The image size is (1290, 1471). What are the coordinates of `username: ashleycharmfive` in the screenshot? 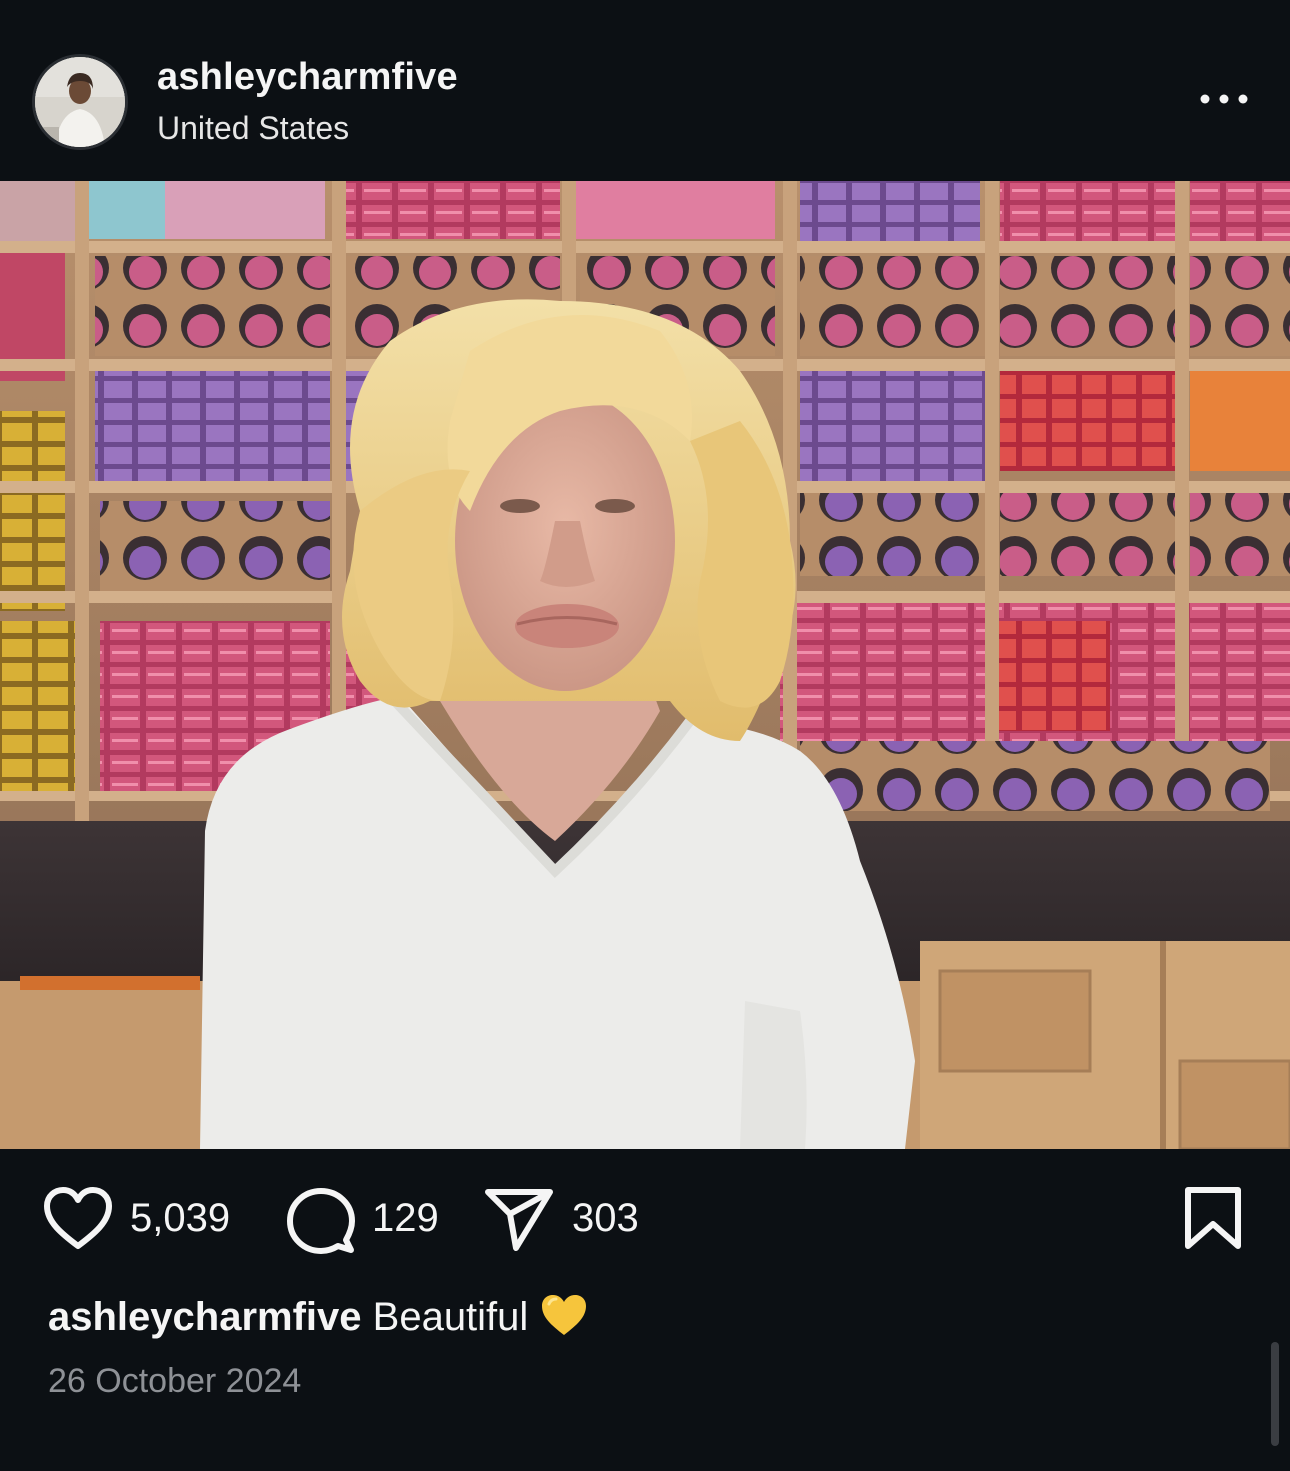 It's located at (307, 77).